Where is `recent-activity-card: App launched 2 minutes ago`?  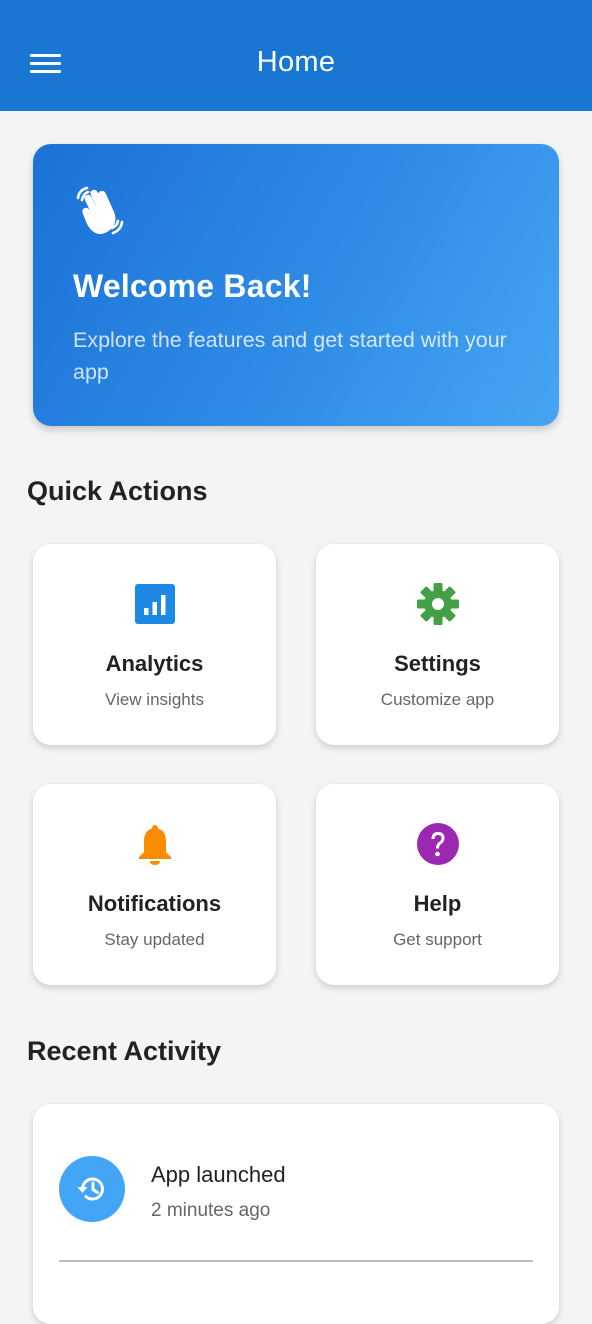 recent-activity-card: App launched 2 minutes ago is located at coordinates (296, 1214).